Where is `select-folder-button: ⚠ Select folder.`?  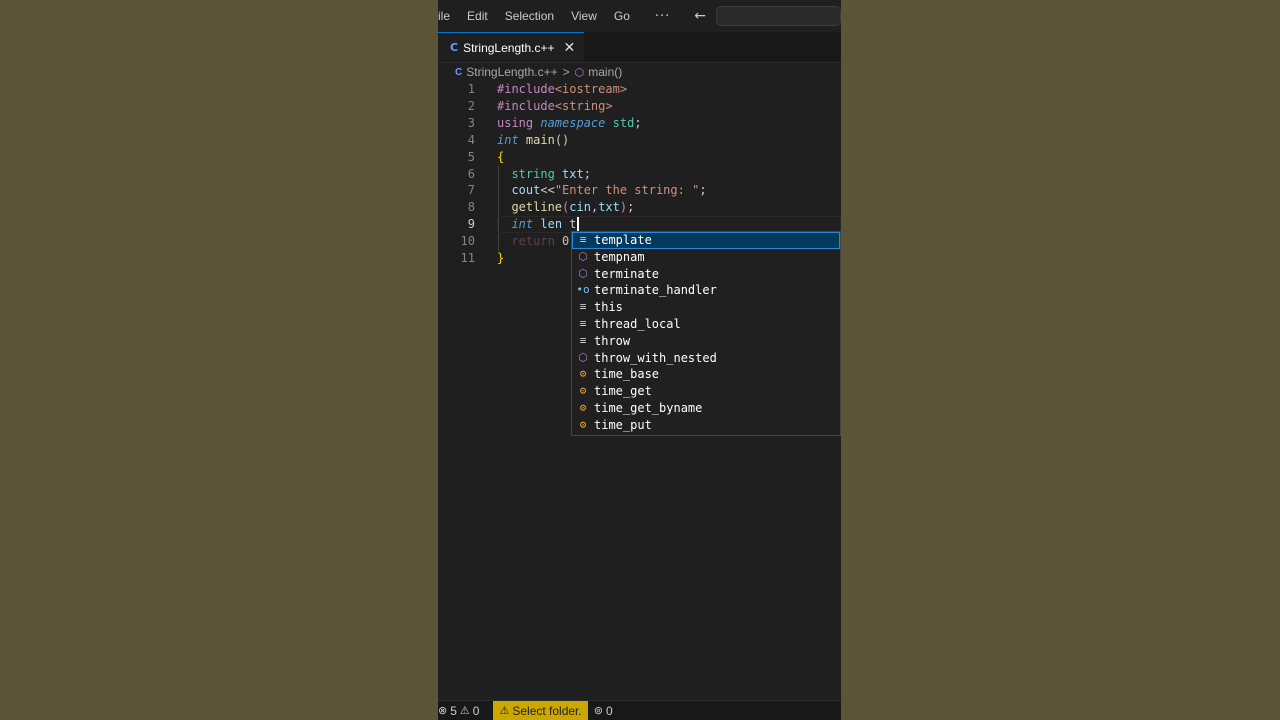
select-folder-button: ⚠ Select folder. is located at coordinates (540, 710).